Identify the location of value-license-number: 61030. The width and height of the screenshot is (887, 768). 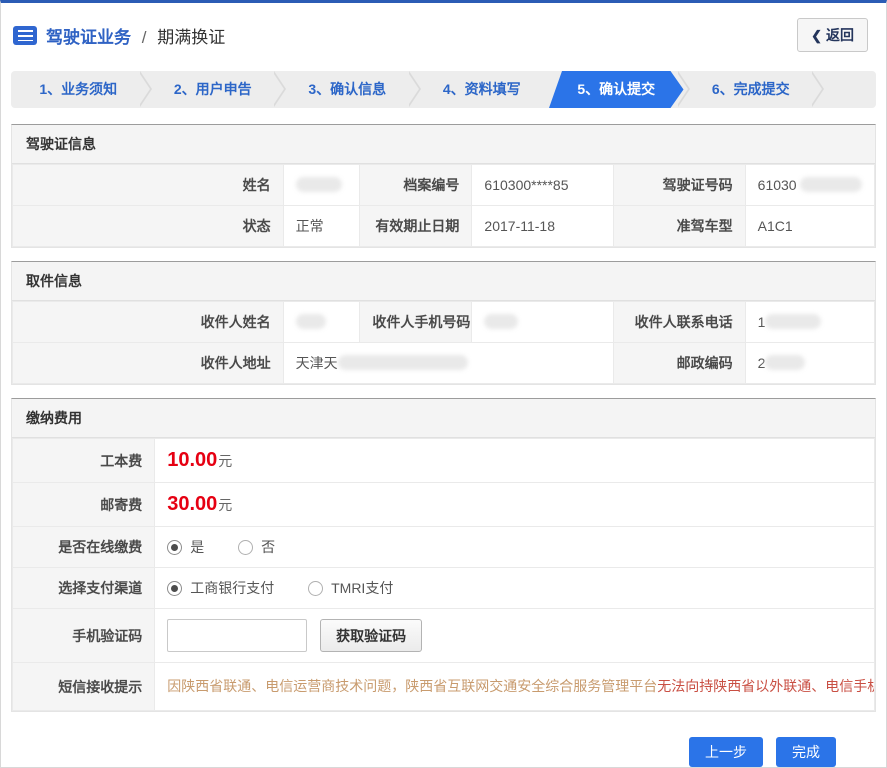
(810, 185).